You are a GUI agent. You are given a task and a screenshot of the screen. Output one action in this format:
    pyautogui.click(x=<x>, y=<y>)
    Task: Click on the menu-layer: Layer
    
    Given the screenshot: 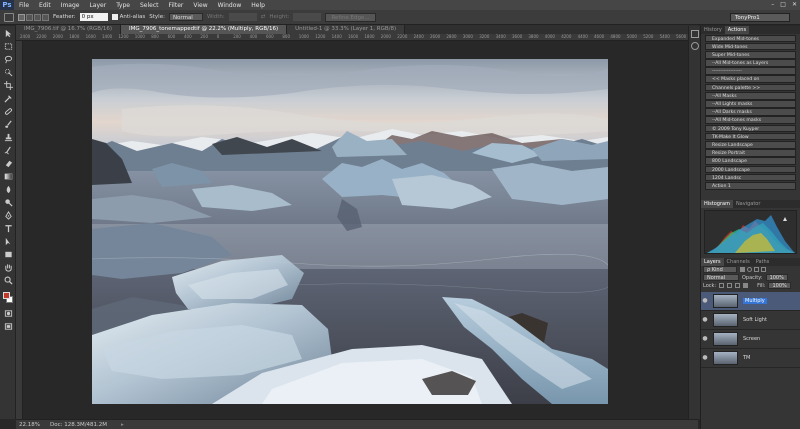 What is the action you would take?
    pyautogui.click(x=97, y=5)
    